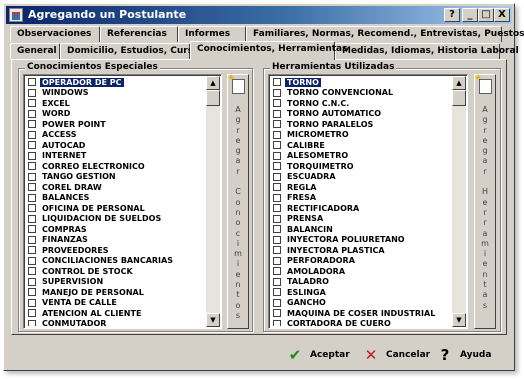  What do you see at coordinates (35, 51) in the screenshot?
I see `tab-general: General` at bounding box center [35, 51].